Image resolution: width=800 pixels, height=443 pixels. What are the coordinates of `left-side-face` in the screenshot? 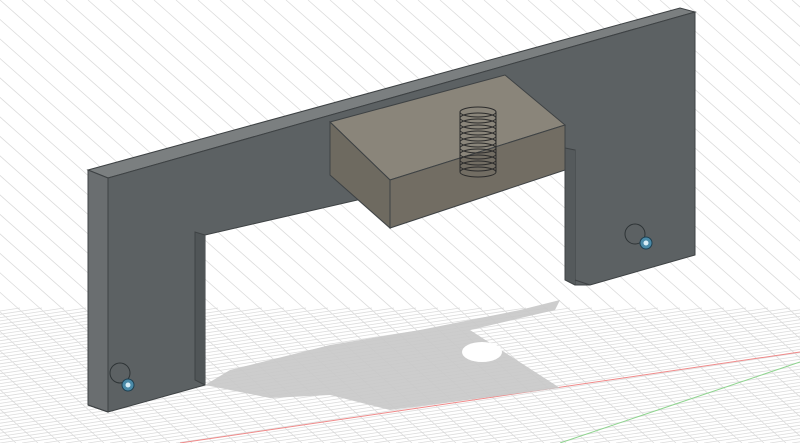 It's located at (98, 291).